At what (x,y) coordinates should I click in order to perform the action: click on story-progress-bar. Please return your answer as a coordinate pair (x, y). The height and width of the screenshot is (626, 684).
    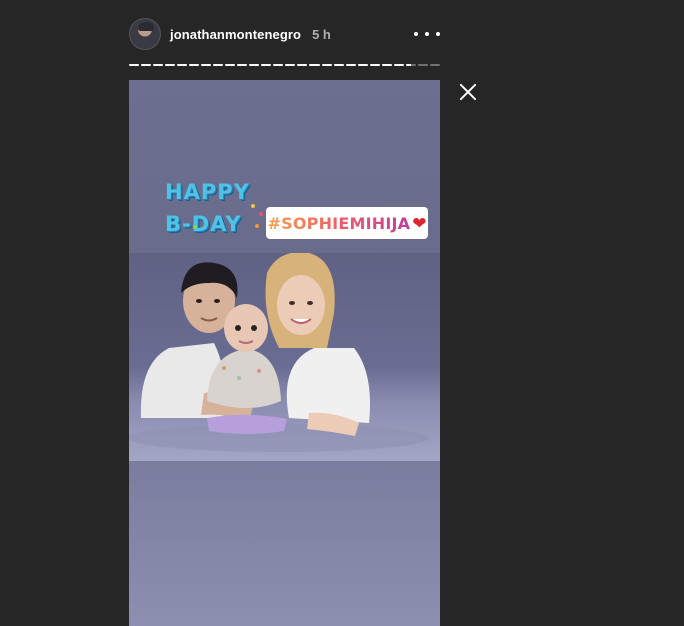
    Looking at the image, I should click on (284, 65).